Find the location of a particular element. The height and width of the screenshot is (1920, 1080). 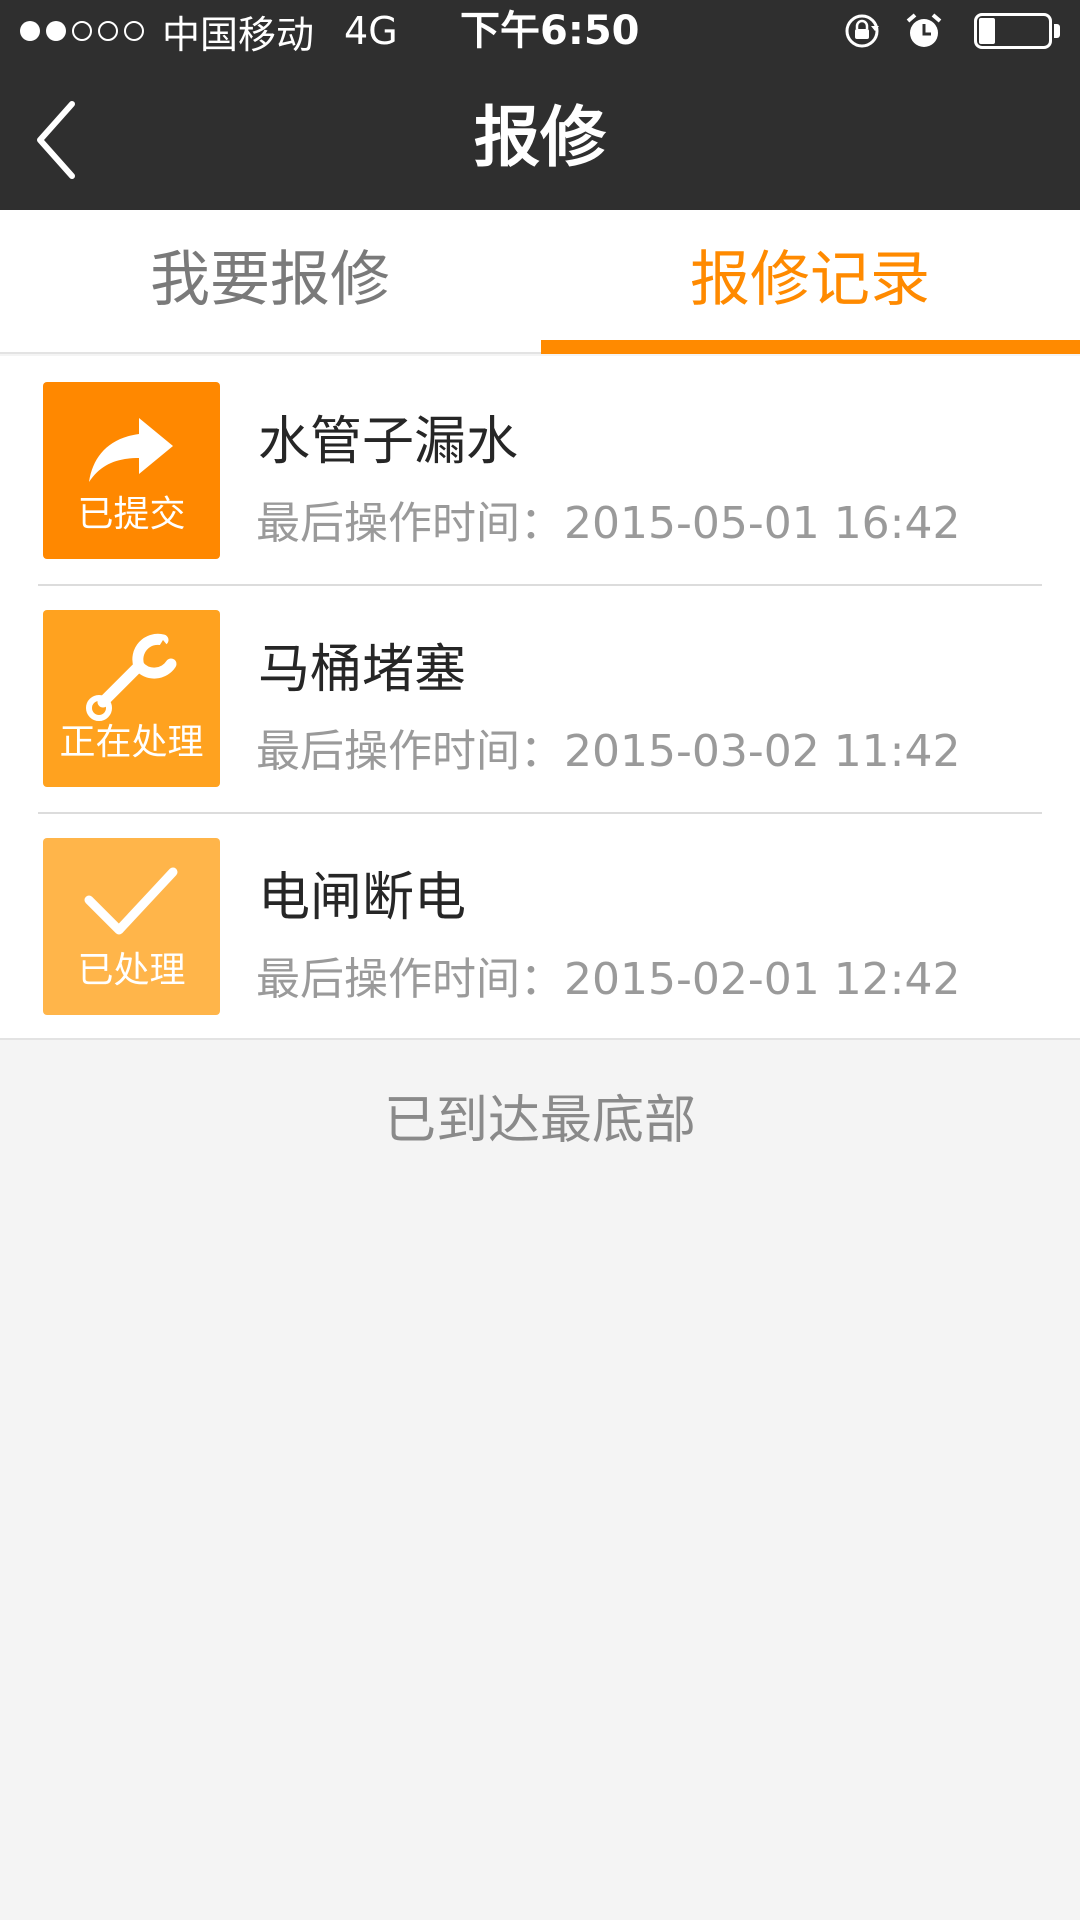

status-tile-done: 已处理 is located at coordinates (131, 926).